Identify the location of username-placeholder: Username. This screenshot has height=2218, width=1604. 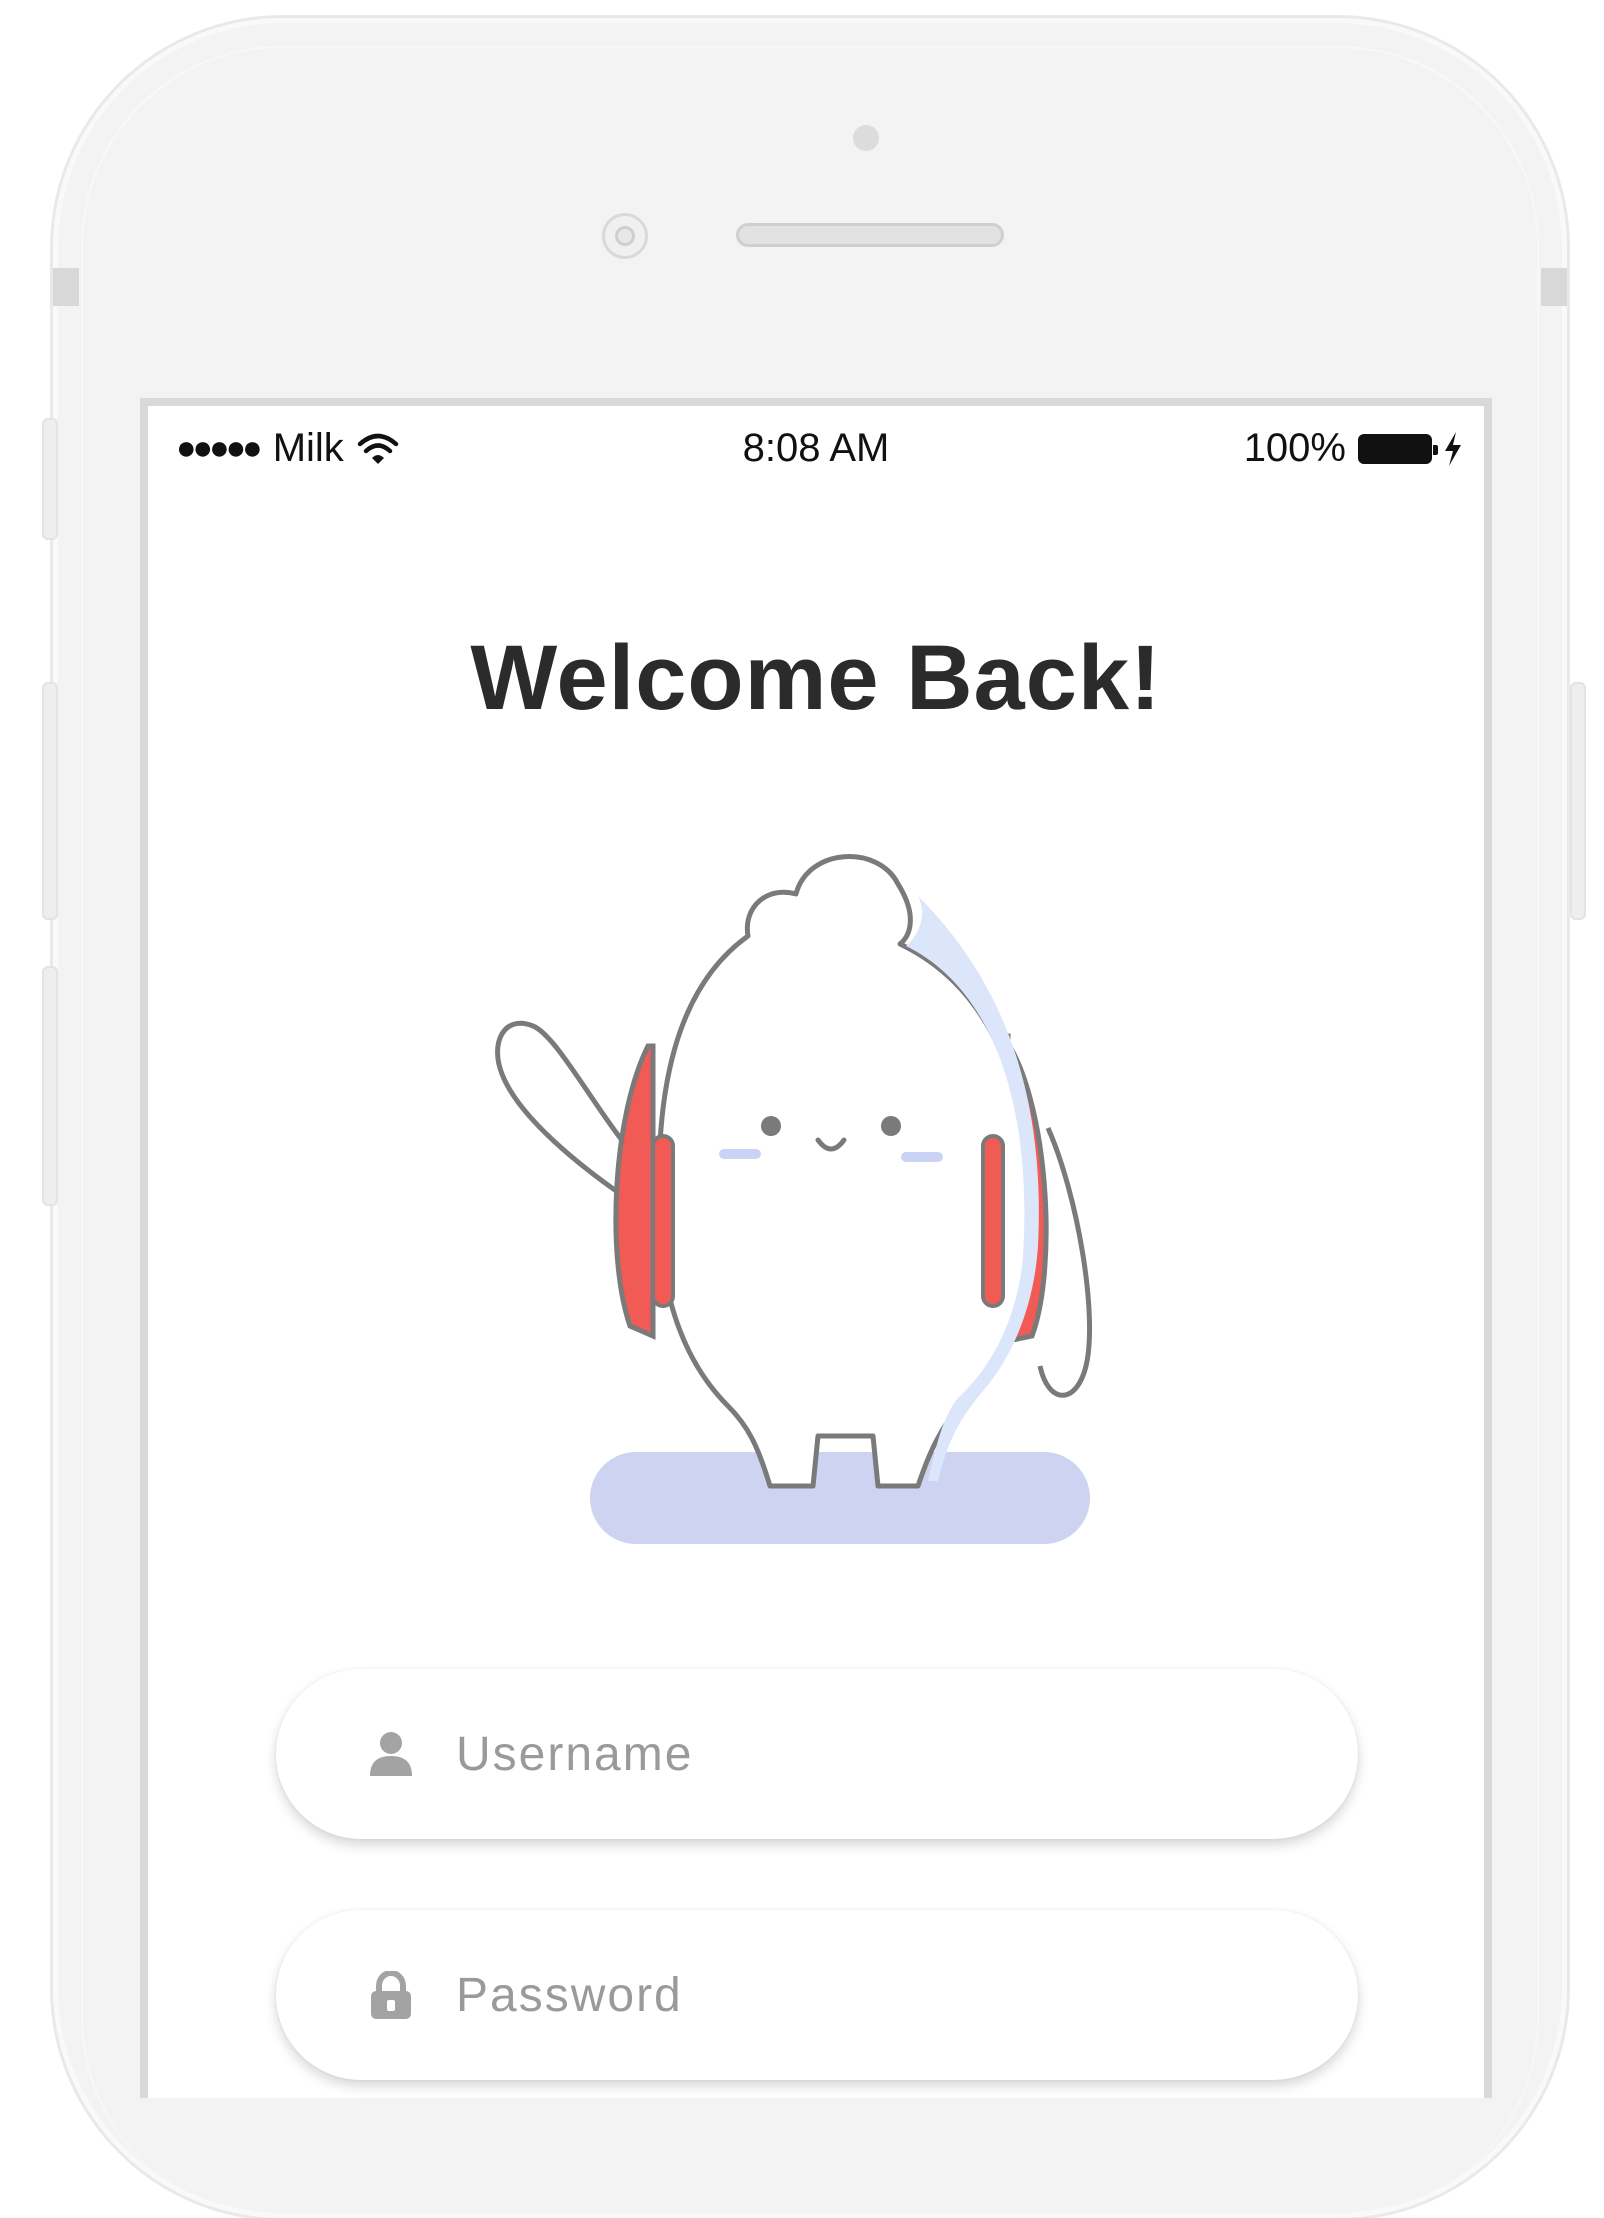
(575, 1754).